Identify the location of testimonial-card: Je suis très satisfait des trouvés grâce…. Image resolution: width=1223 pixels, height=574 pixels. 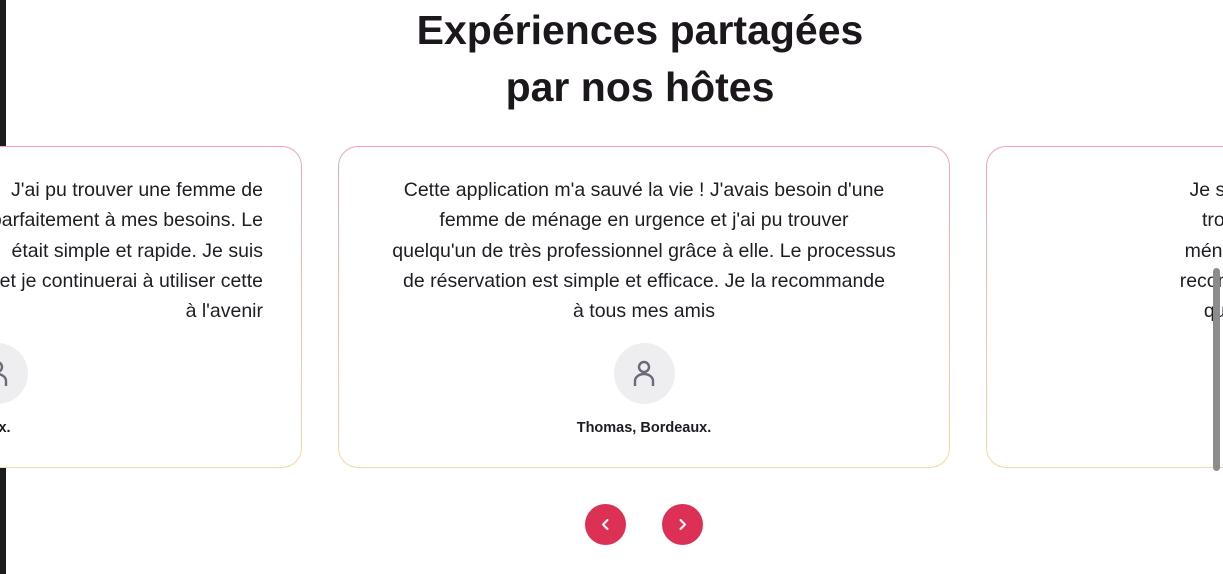
(1104, 307).